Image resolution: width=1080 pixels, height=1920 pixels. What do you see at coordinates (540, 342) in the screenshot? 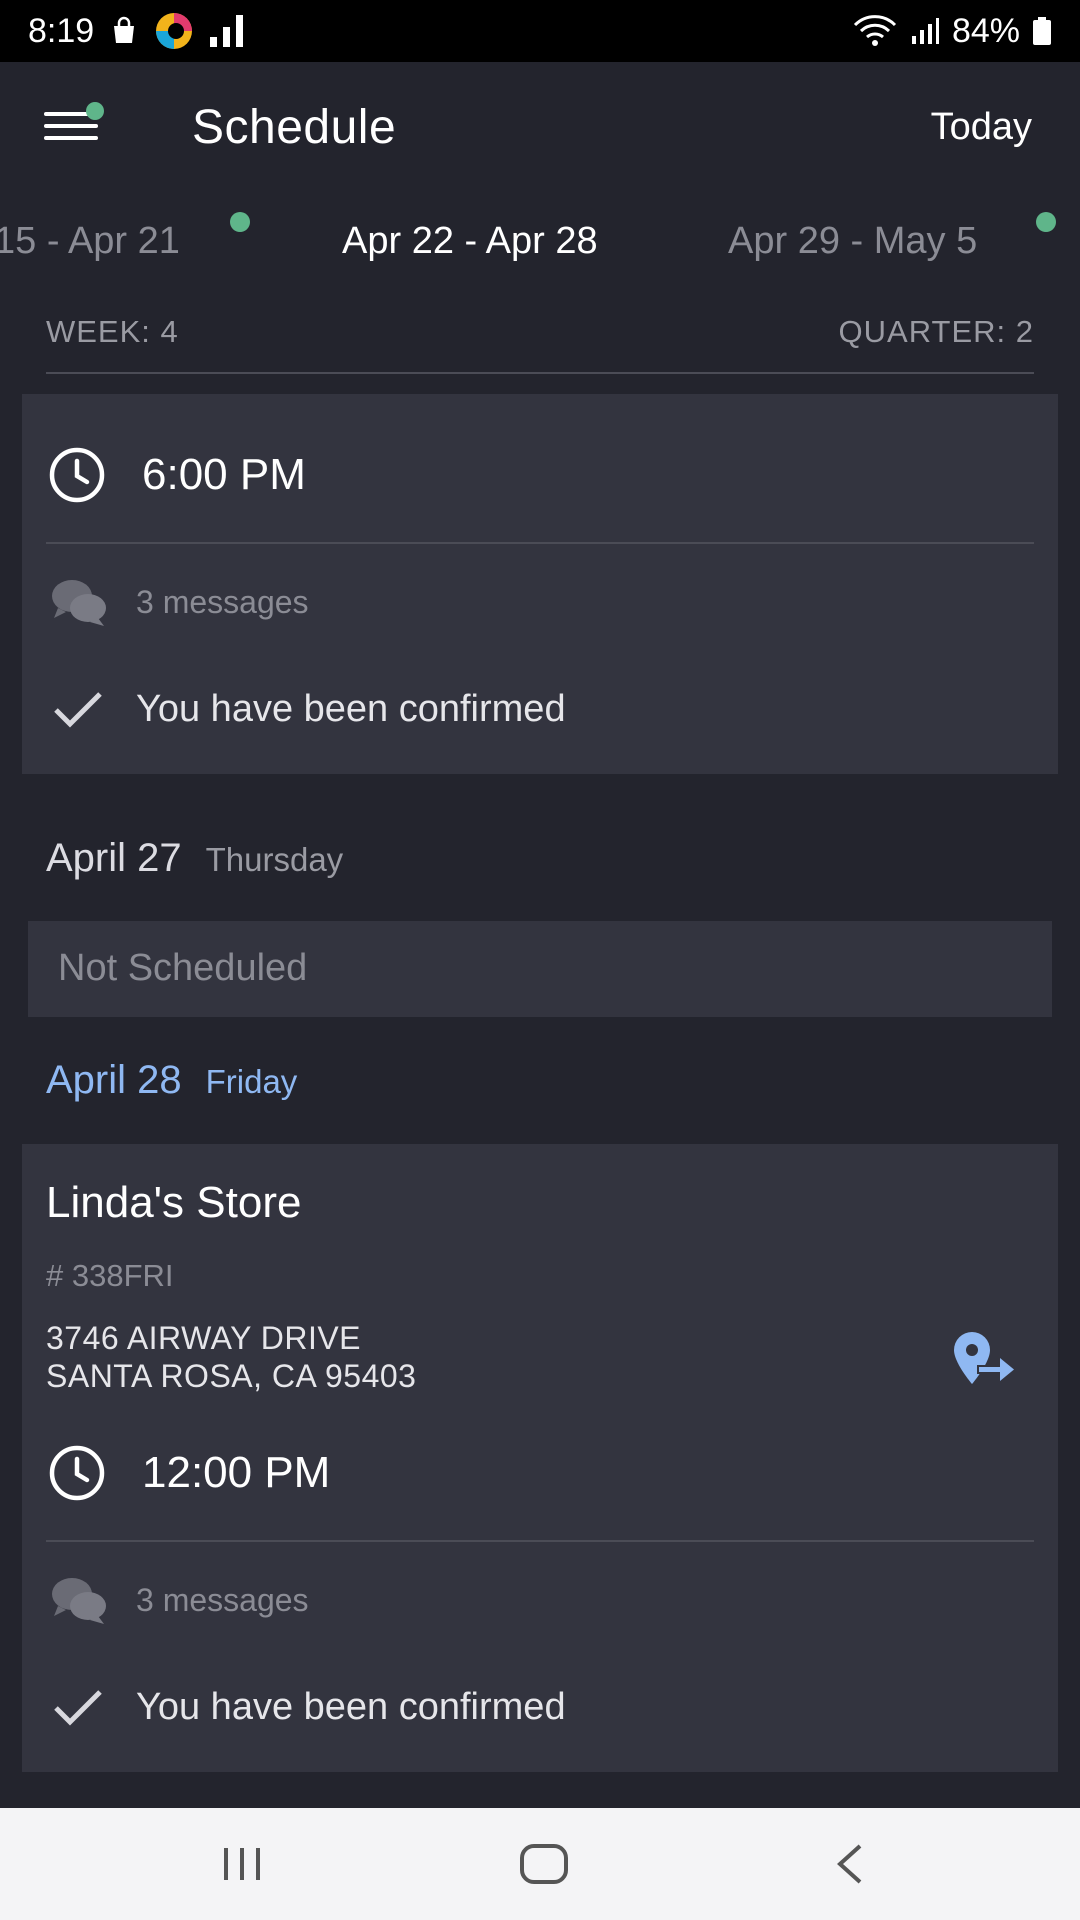
I see `week-meta: WEEK: 4 QUARTER: 2` at bounding box center [540, 342].